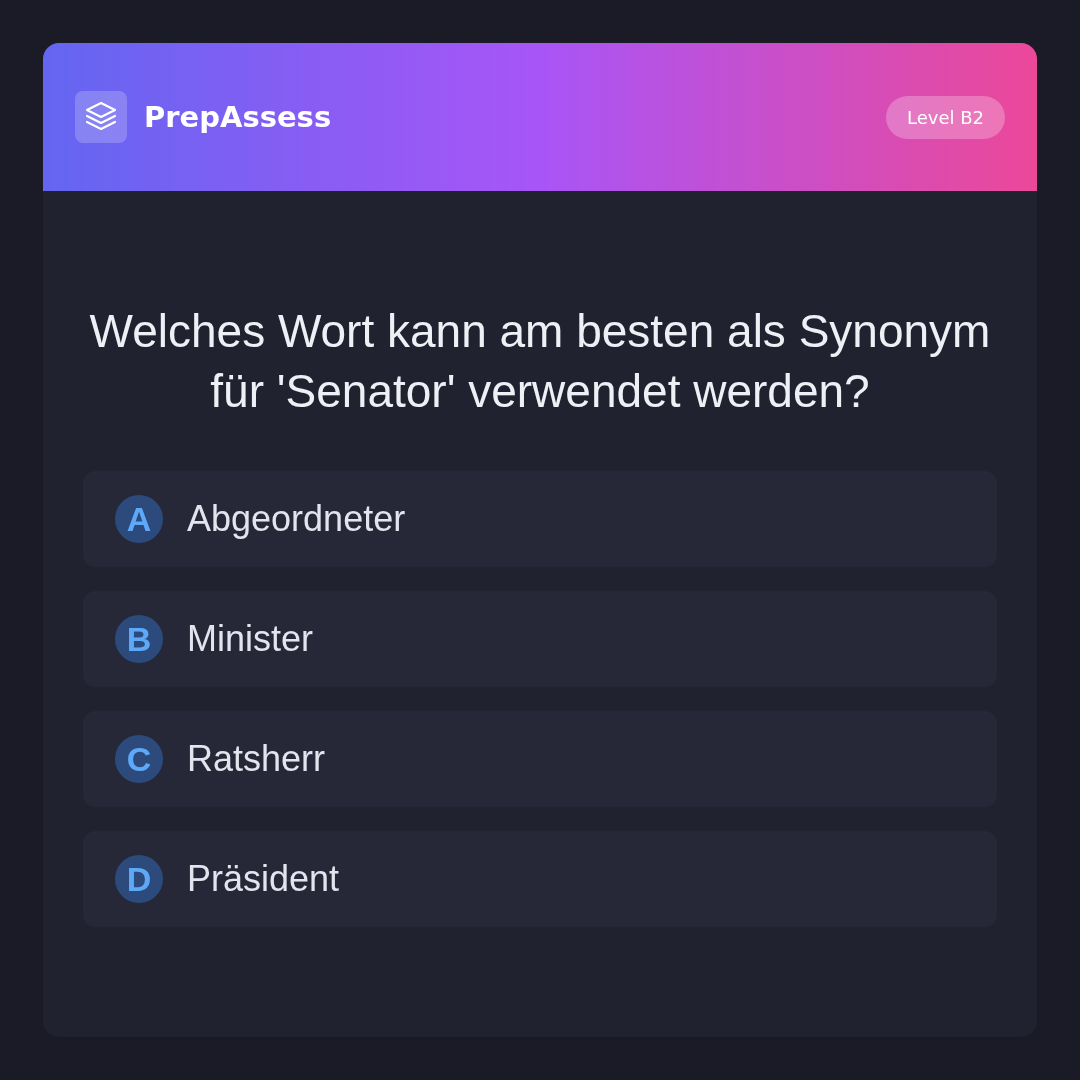 The image size is (1080, 1080). Describe the element at coordinates (540, 759) in the screenshot. I see `answer-option: C Ratsherr` at that location.